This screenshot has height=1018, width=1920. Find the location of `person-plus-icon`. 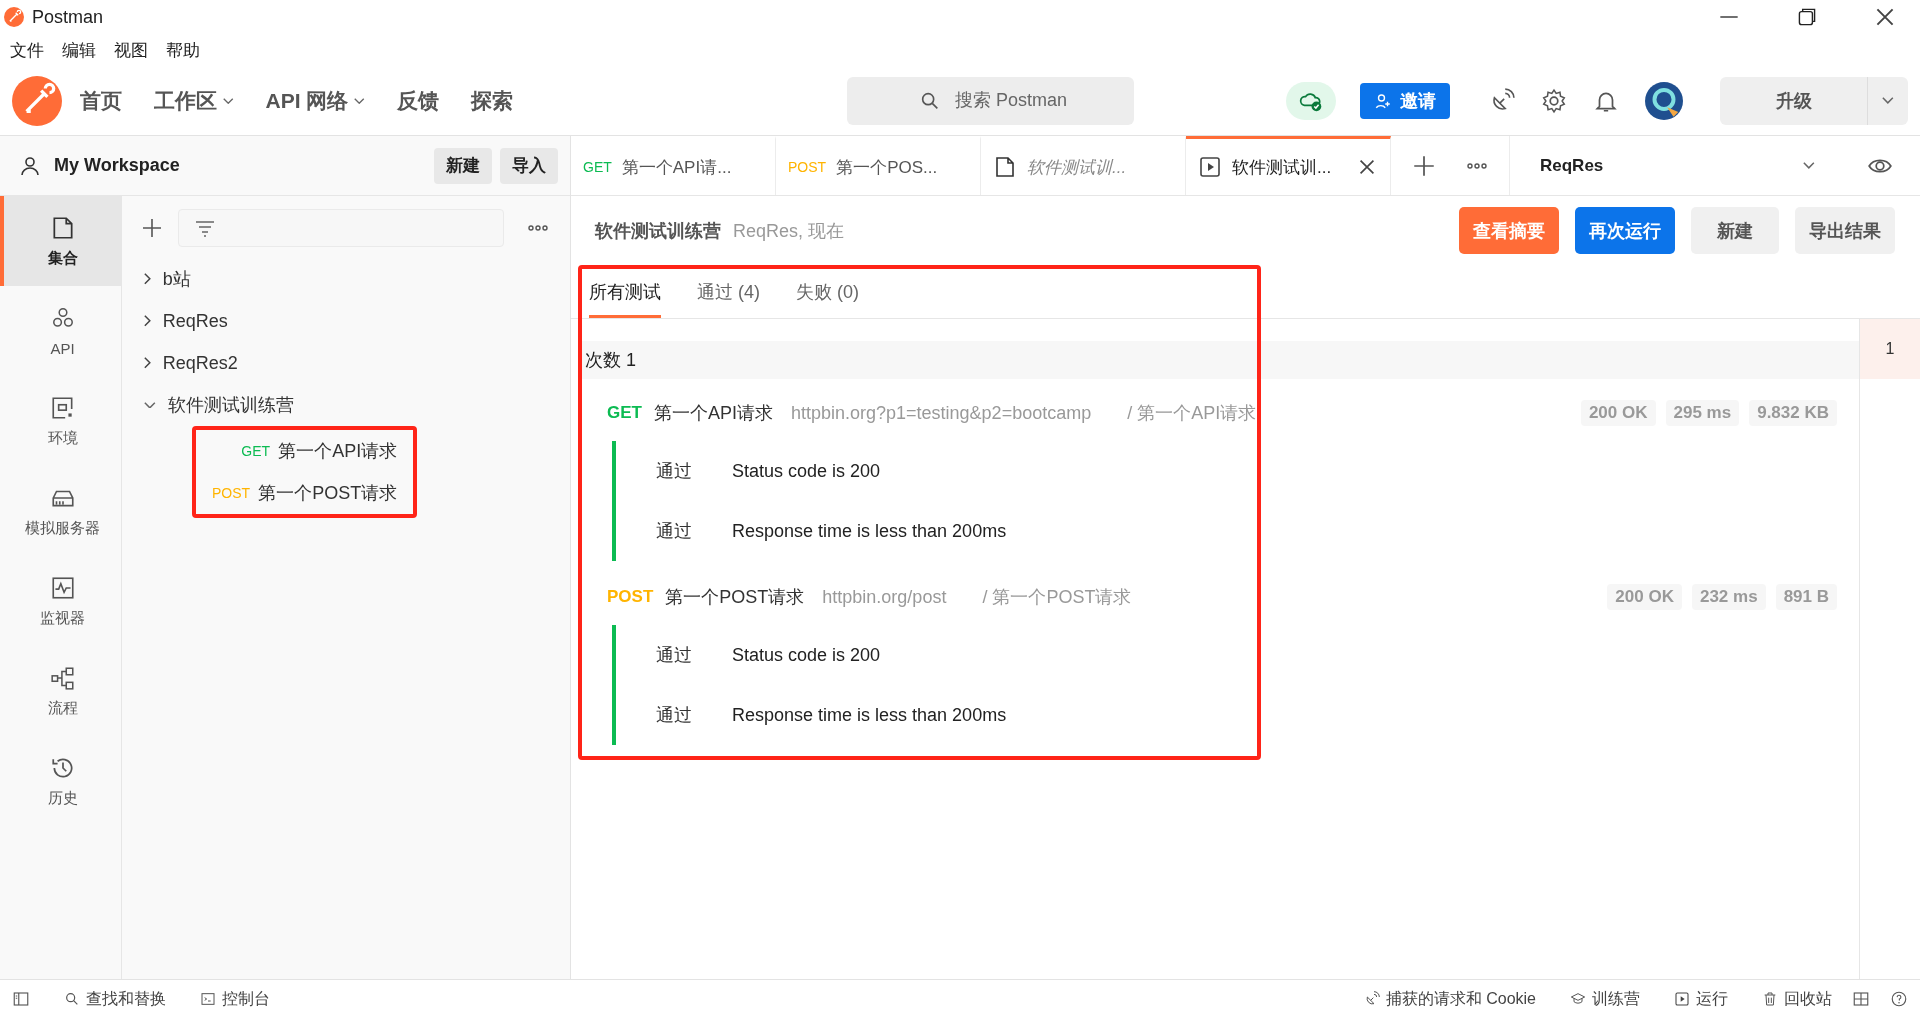

person-plus-icon is located at coordinates (1383, 100).